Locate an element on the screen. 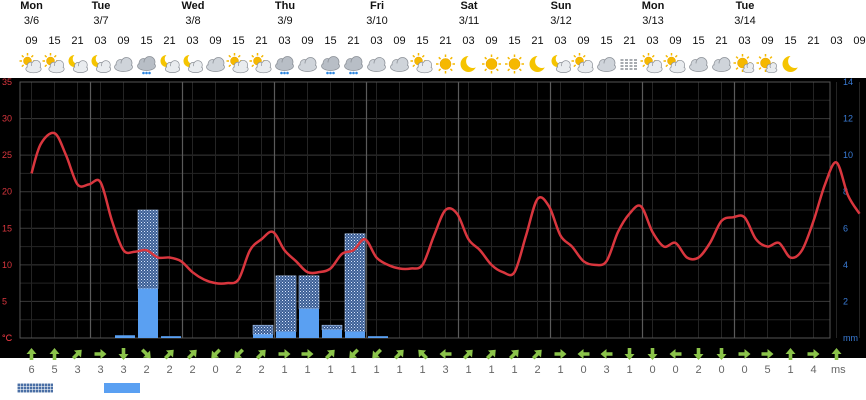  y-right-tick: 2 is located at coordinates (845, 301).